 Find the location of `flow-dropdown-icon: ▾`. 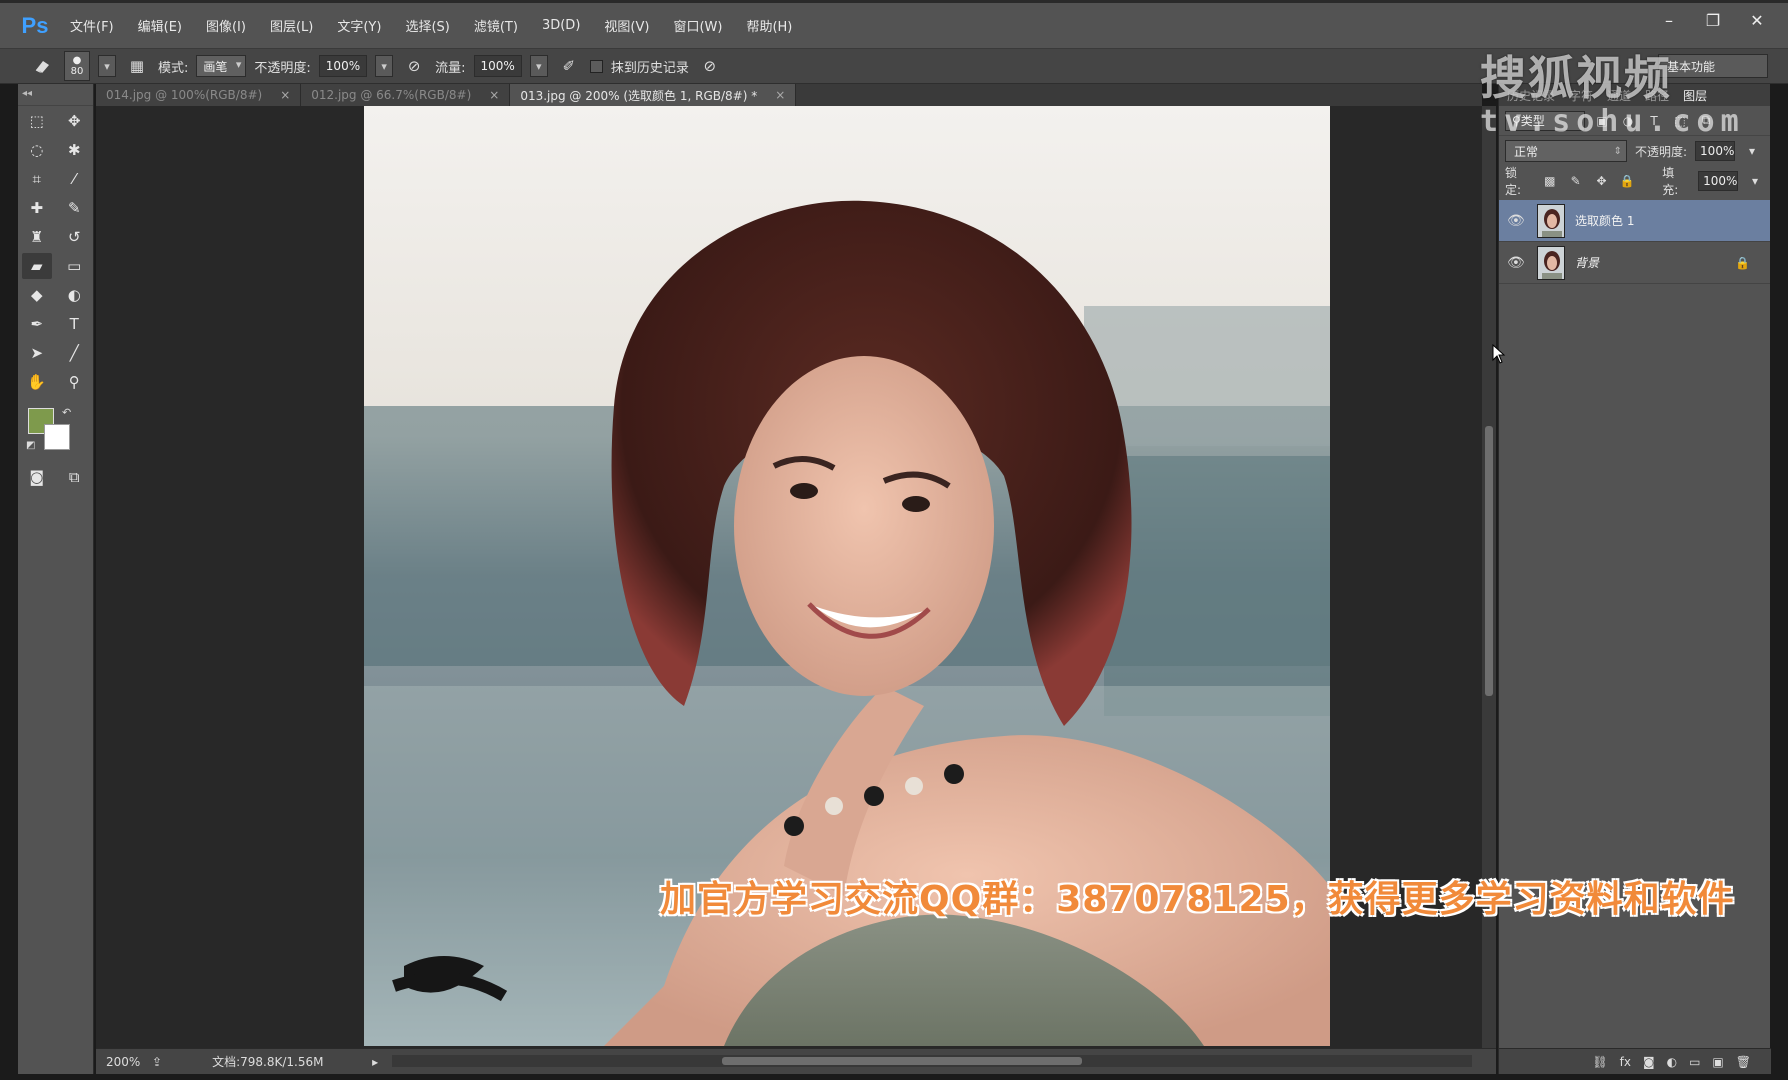

flow-dropdown-icon: ▾ is located at coordinates (538, 66).